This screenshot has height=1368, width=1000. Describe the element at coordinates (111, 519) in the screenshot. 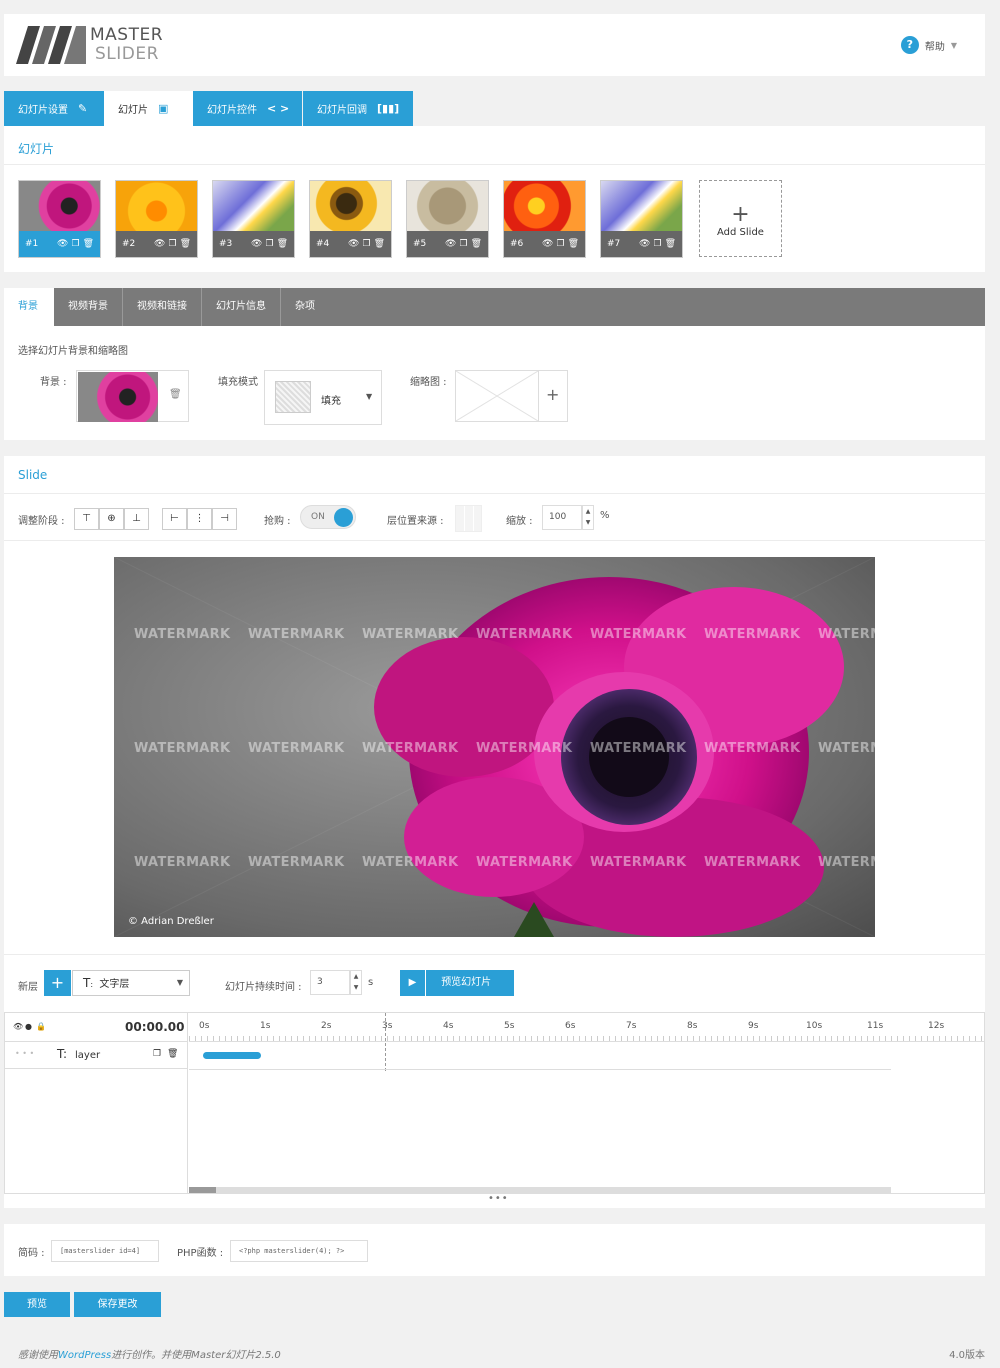

I see `align-middle-icon: ⊕` at that location.